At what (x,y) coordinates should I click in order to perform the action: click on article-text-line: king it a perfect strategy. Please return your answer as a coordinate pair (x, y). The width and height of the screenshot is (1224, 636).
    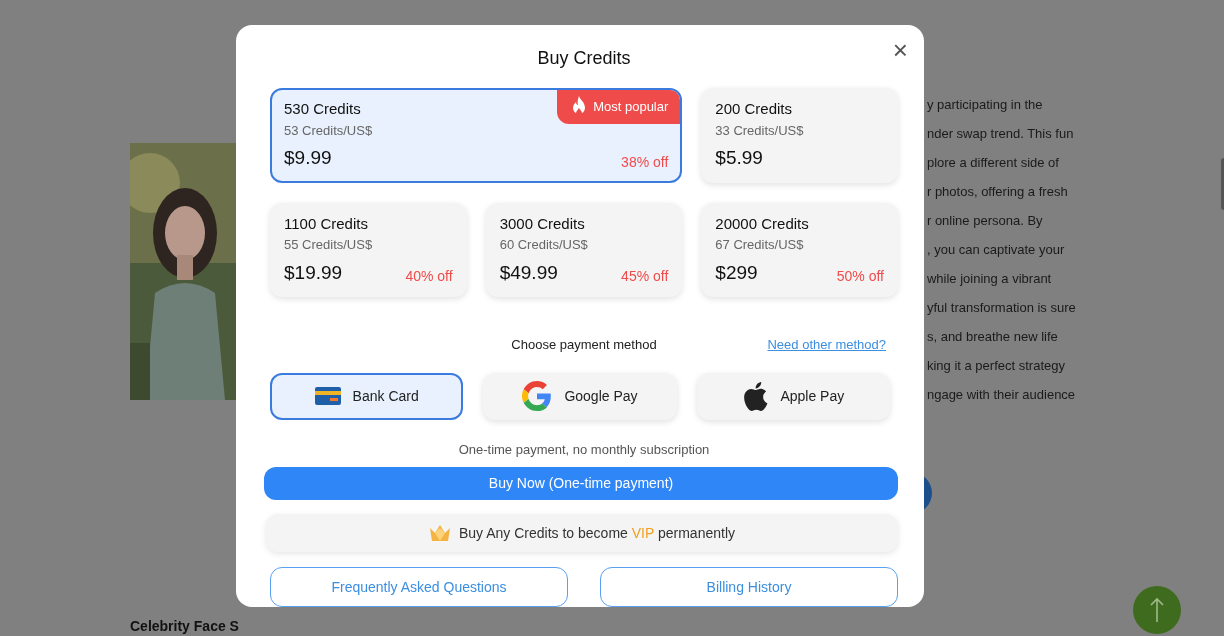
    Looking at the image, I should click on (996, 366).